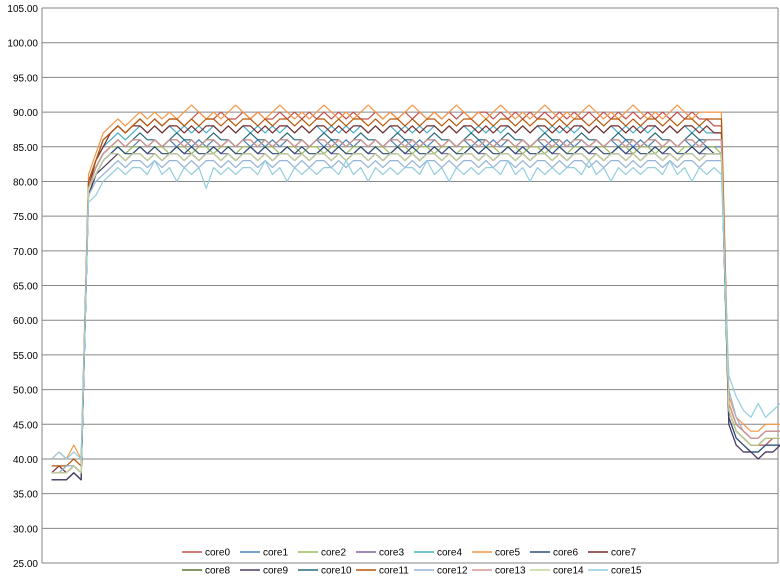 This screenshot has height=586, width=780. I want to click on legend-label: core13, so click(510, 571).